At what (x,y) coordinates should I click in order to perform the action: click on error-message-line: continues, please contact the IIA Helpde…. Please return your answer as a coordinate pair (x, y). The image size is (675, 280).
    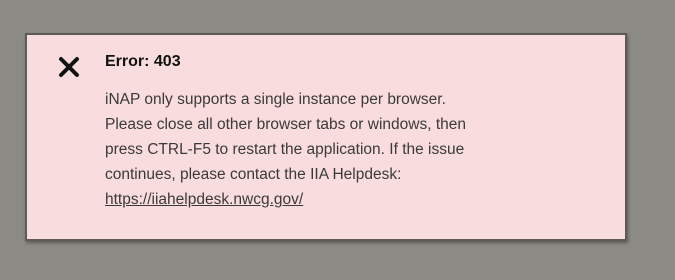
    Looking at the image, I should click on (253, 174).